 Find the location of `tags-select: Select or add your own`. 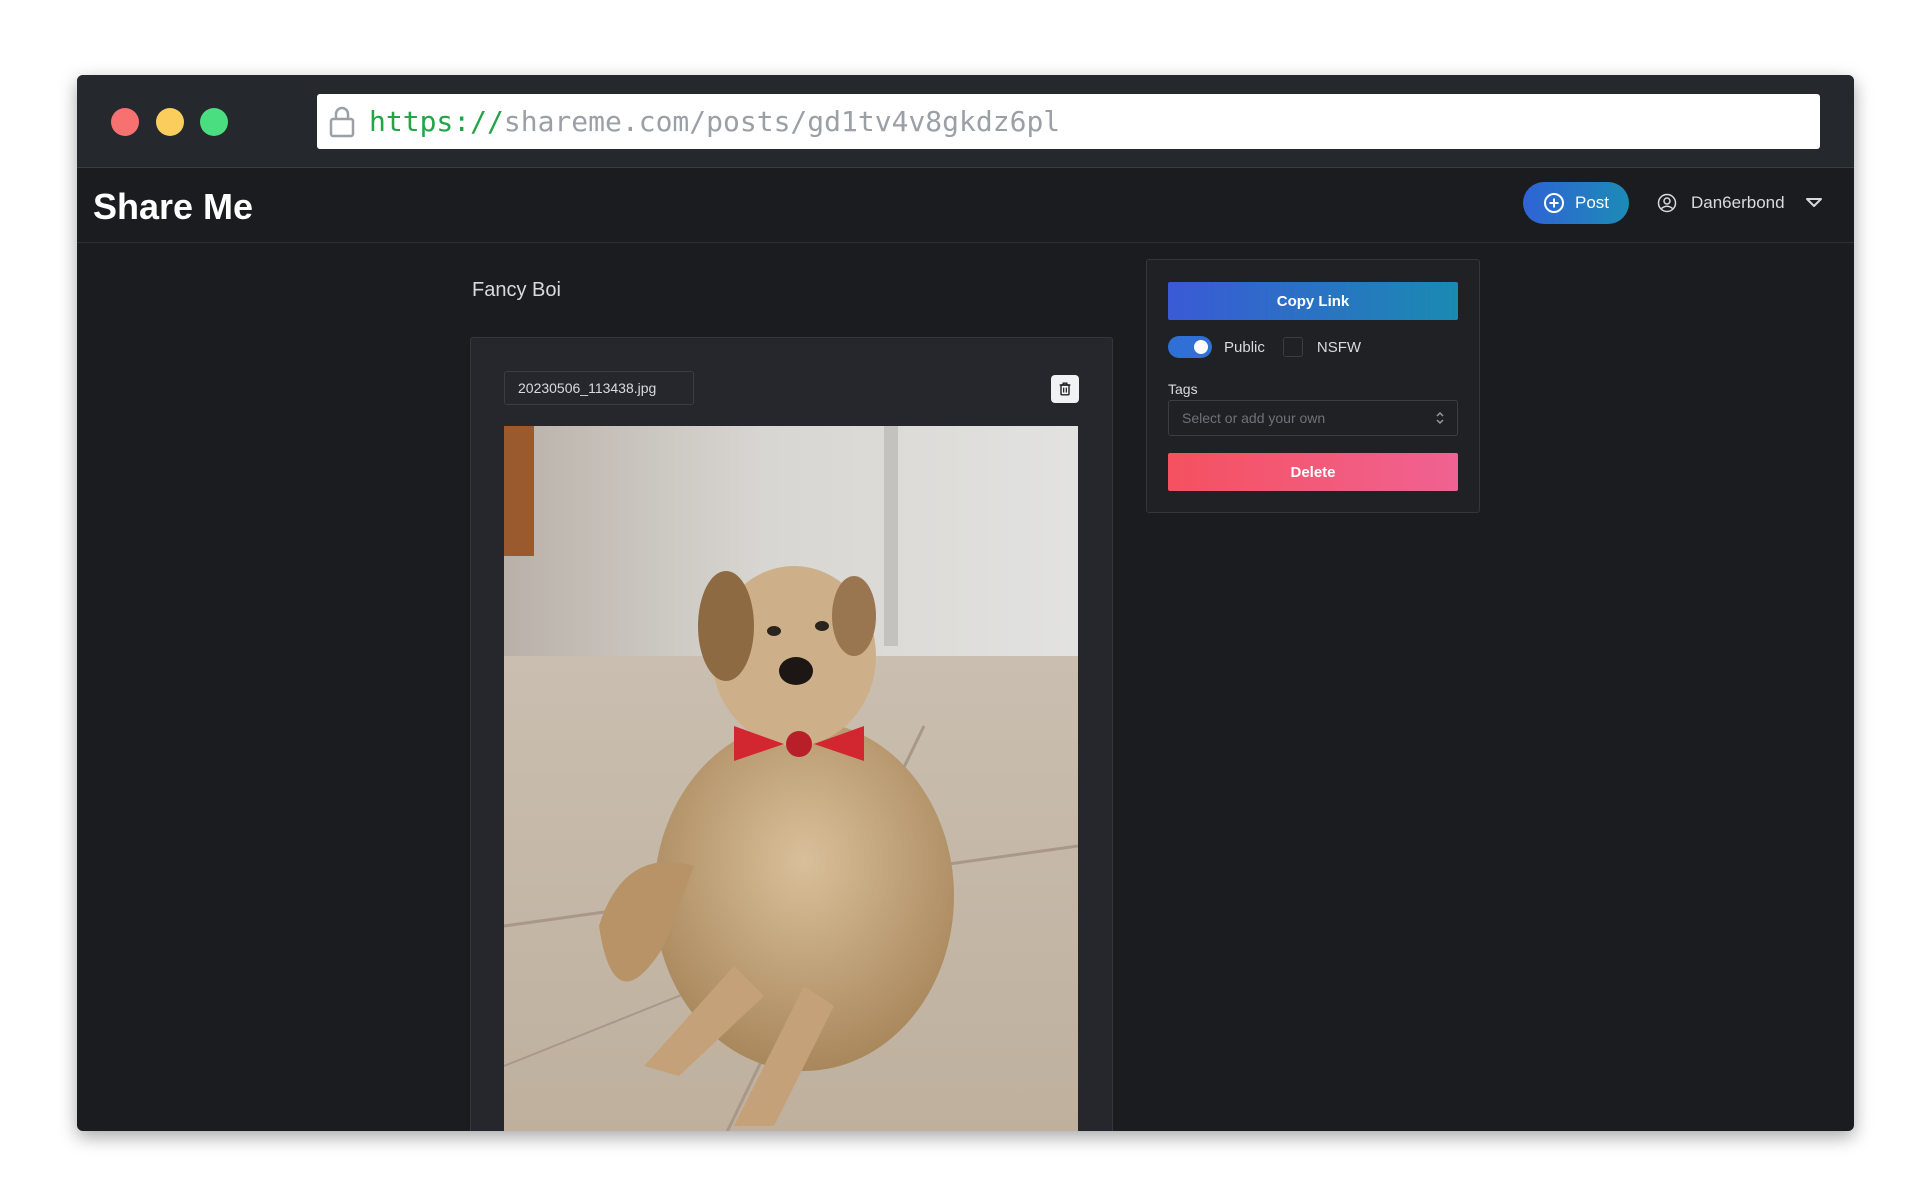

tags-select: Select or add your own is located at coordinates (1313, 418).